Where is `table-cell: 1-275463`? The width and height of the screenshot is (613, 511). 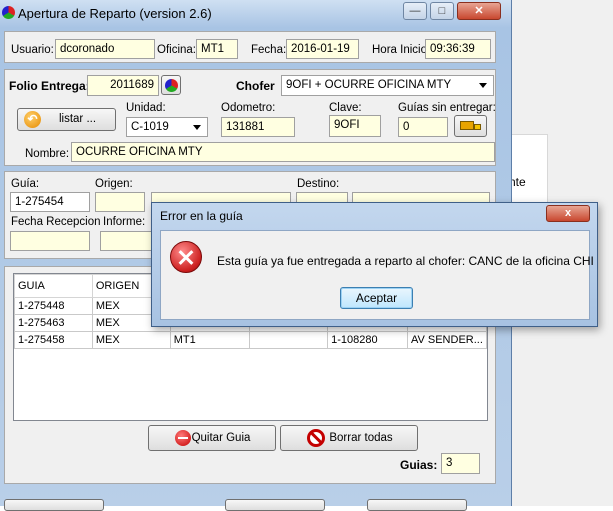
table-cell: 1-275463 is located at coordinates (53, 323).